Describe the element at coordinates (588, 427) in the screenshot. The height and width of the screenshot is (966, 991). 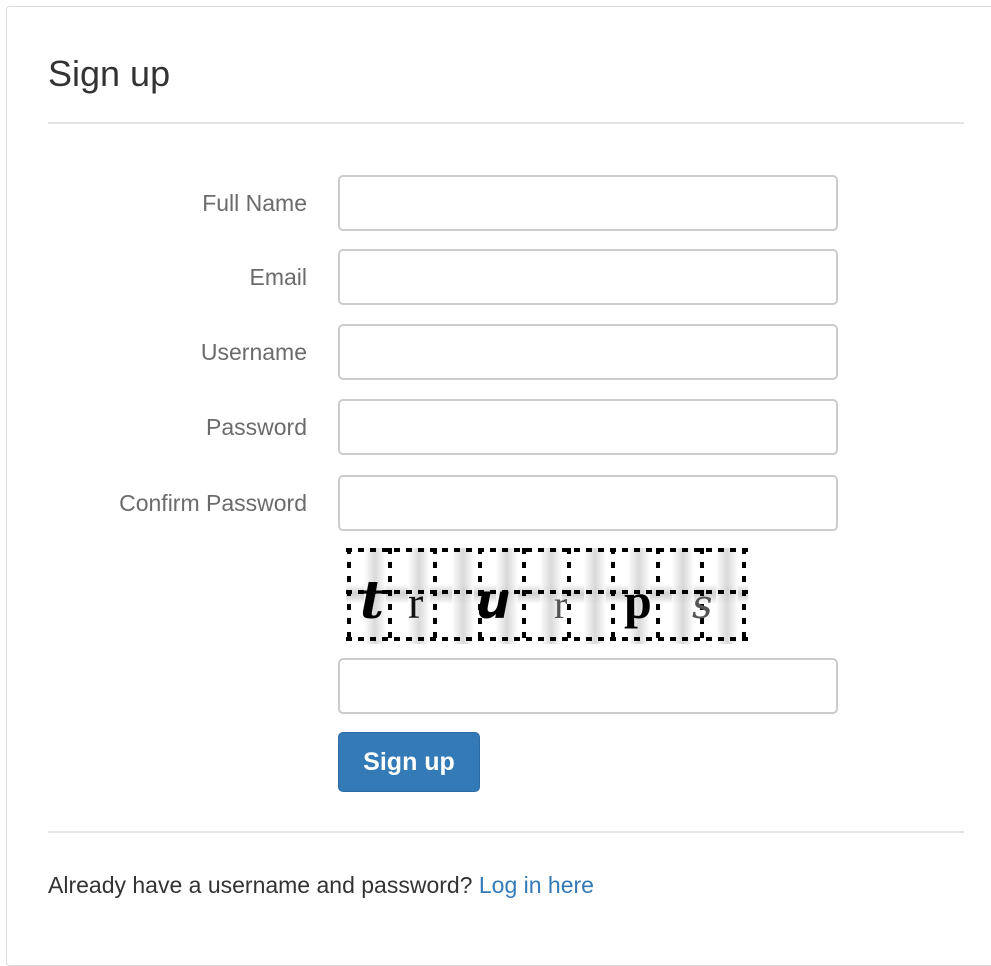
I see `password-input` at that location.